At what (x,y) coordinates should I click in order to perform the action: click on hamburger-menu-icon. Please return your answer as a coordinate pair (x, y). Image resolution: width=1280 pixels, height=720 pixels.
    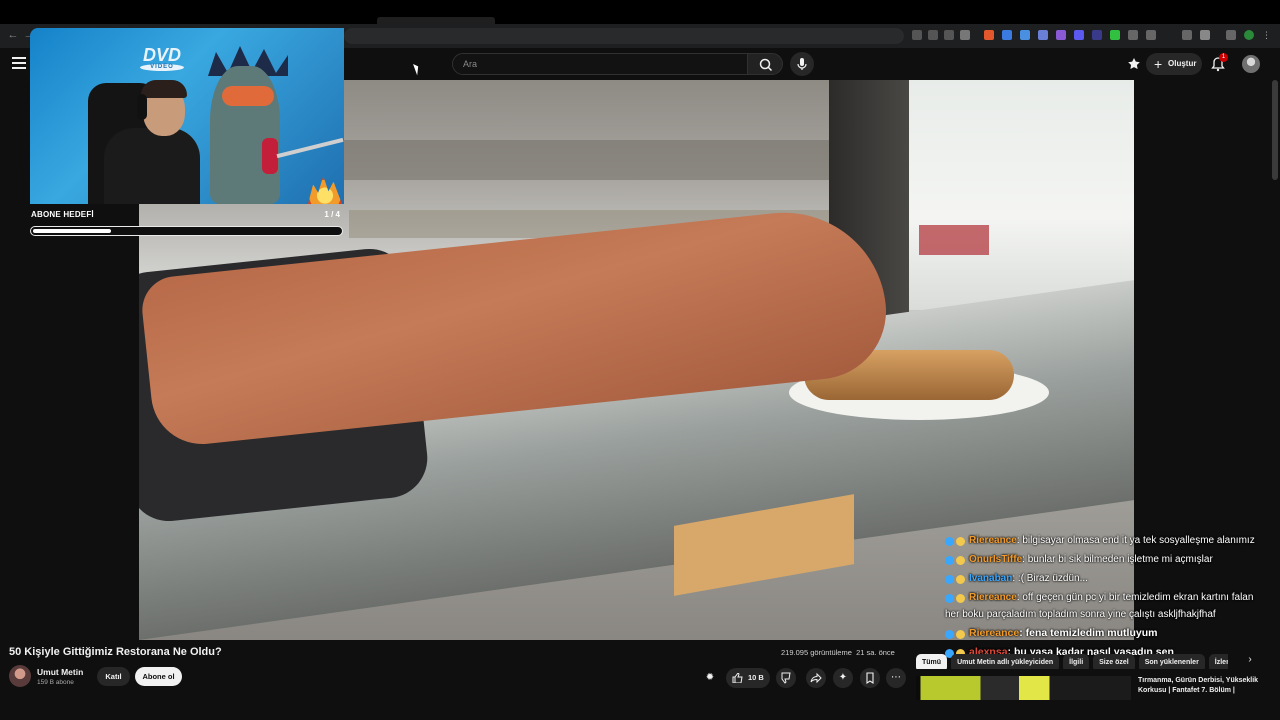
    Looking at the image, I should click on (19, 63).